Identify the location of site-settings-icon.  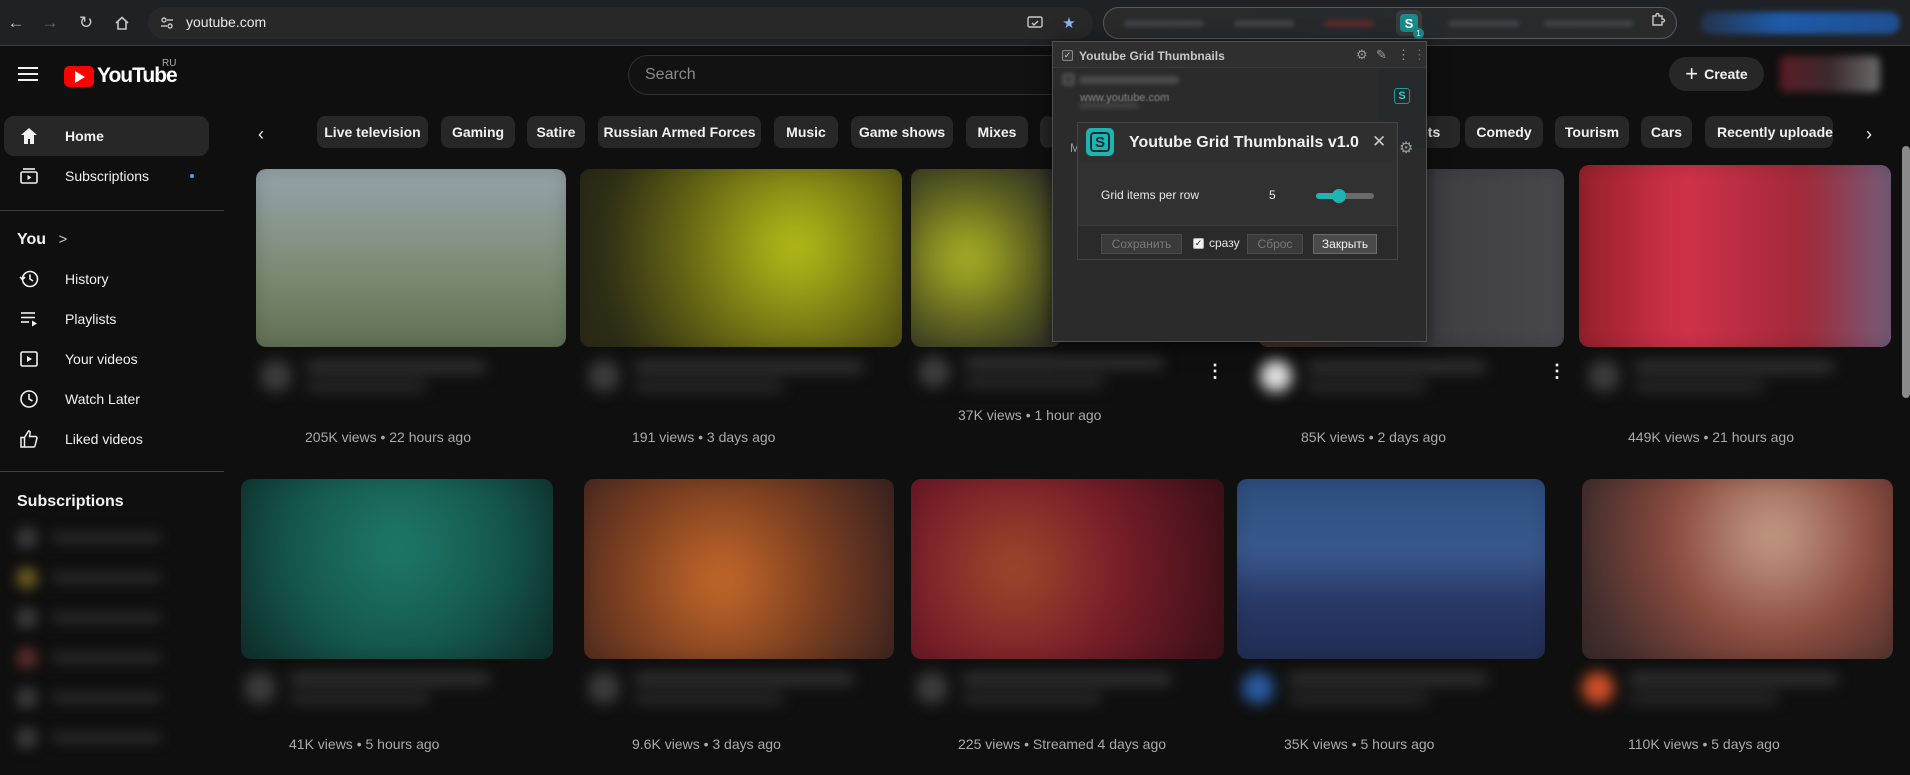
(167, 23).